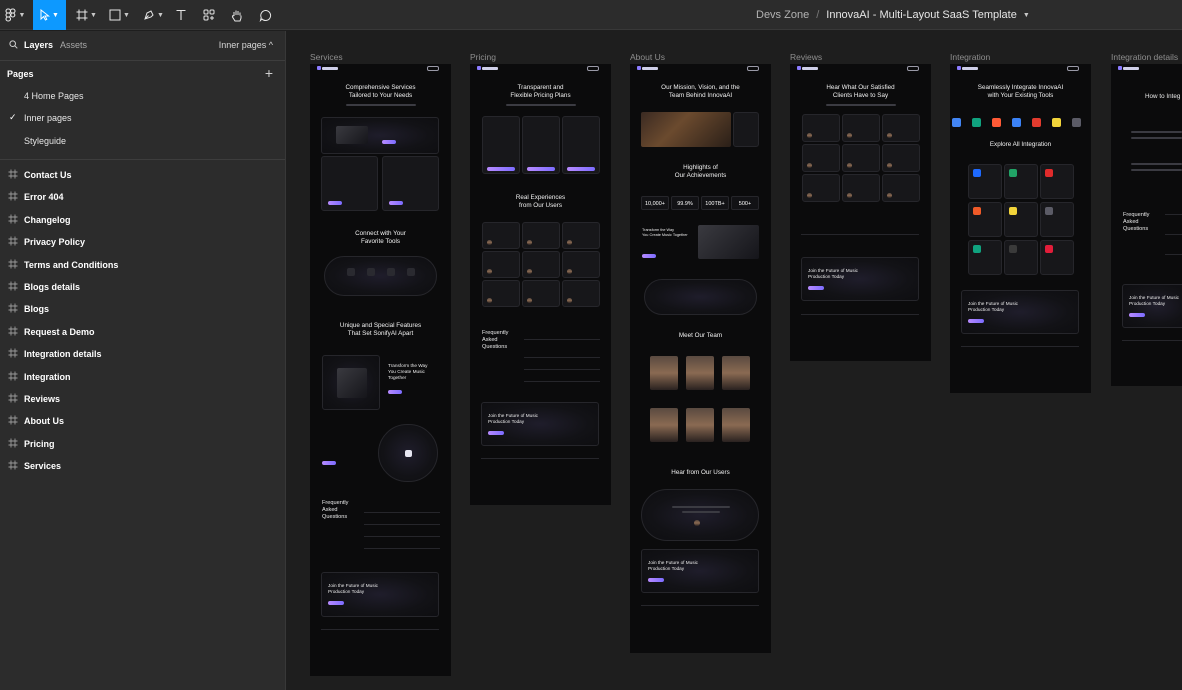 The height and width of the screenshot is (690, 1182). I want to click on frame-layer-item: Pricing, so click(142, 444).